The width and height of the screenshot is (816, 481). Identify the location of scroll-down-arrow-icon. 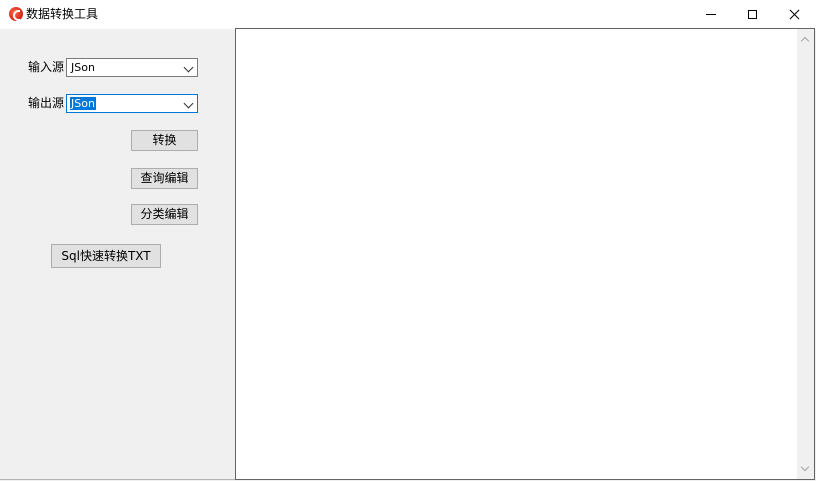
(805, 467).